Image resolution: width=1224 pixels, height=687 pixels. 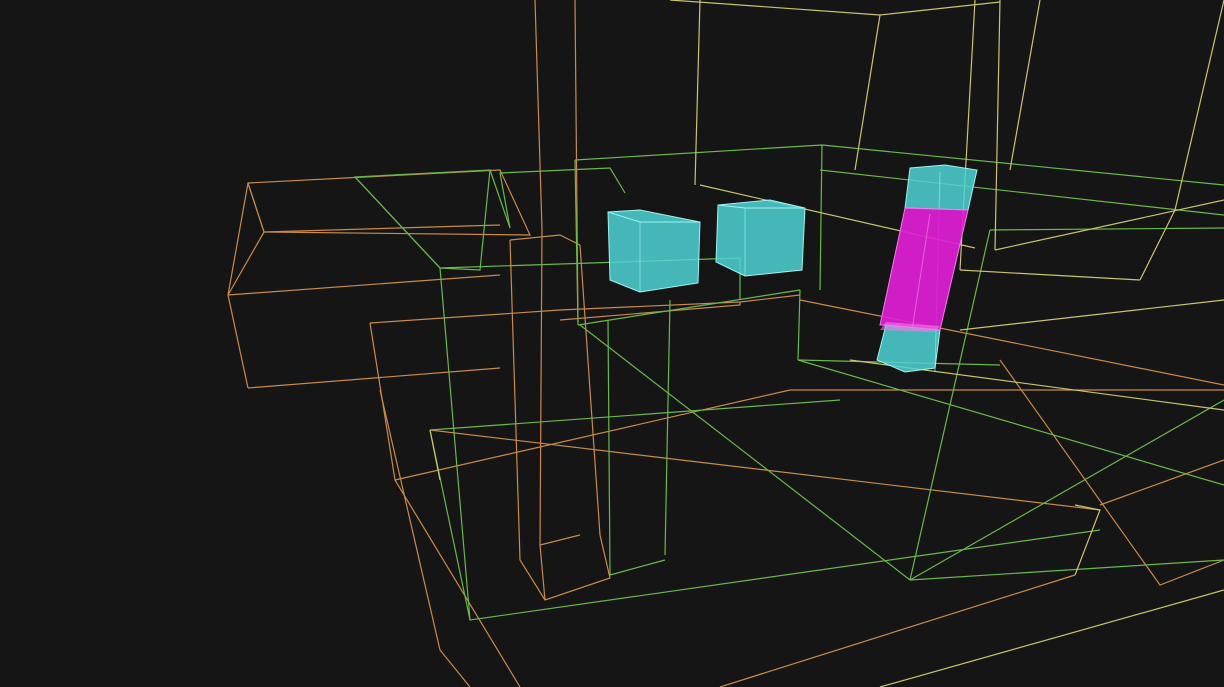 I want to click on cyan-cube-left, so click(x=654, y=251).